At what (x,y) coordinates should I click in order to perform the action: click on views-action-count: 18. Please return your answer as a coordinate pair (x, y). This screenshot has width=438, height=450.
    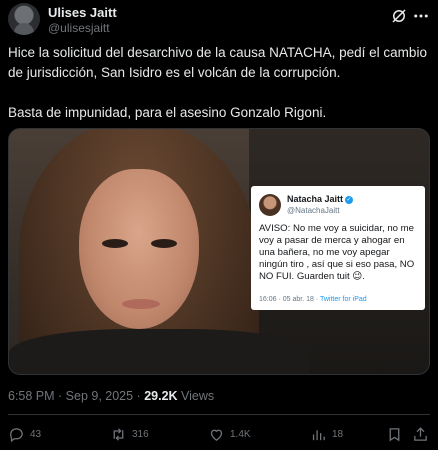
    Looking at the image, I should click on (338, 434).